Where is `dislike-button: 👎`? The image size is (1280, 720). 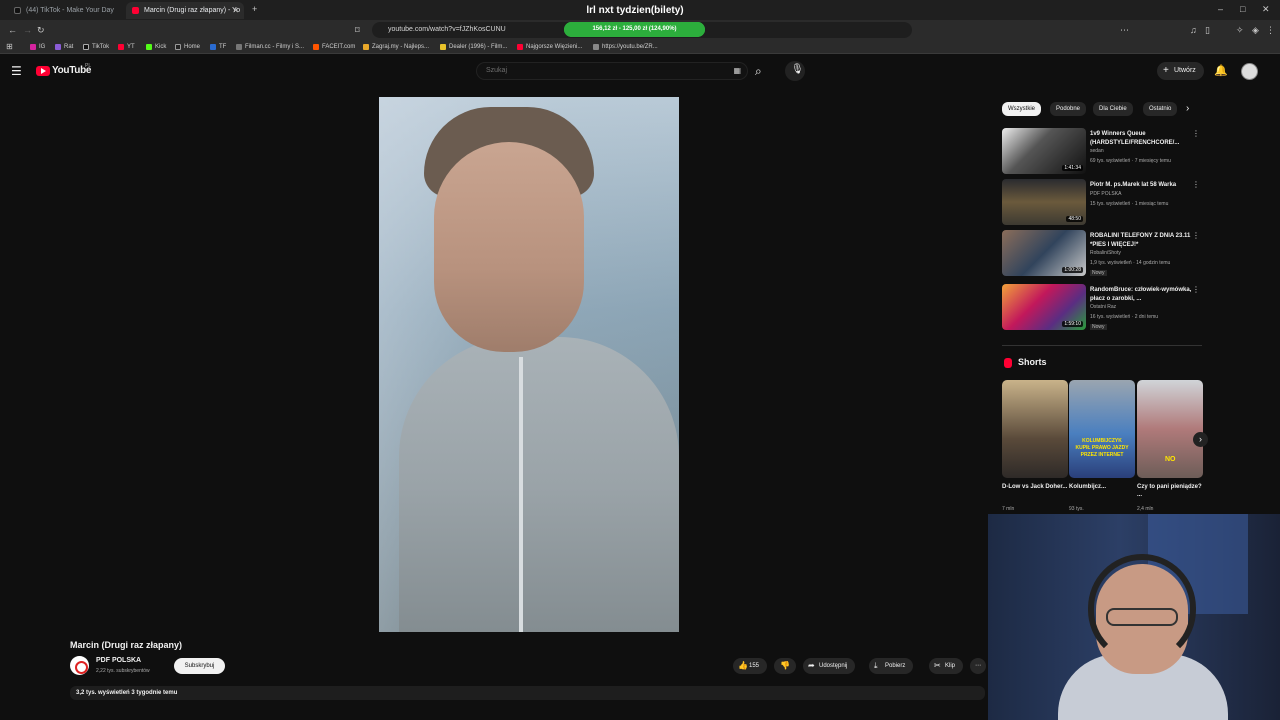
dislike-button: 👎 is located at coordinates (785, 666).